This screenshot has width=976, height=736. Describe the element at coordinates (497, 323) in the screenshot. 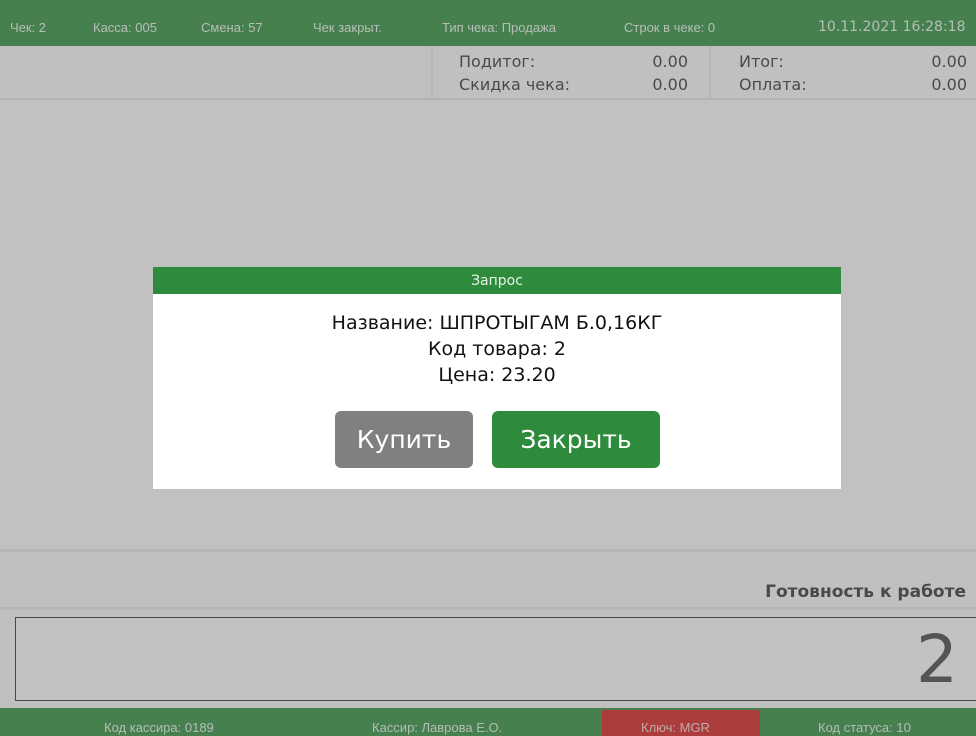

I see `product-name: Название: ШПРОТЫГАМ Б.0,16КГ` at that location.